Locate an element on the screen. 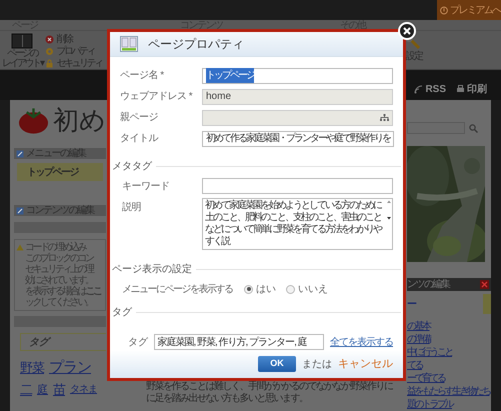 The width and height of the screenshot is (501, 411). security-icon is located at coordinates (49, 63).